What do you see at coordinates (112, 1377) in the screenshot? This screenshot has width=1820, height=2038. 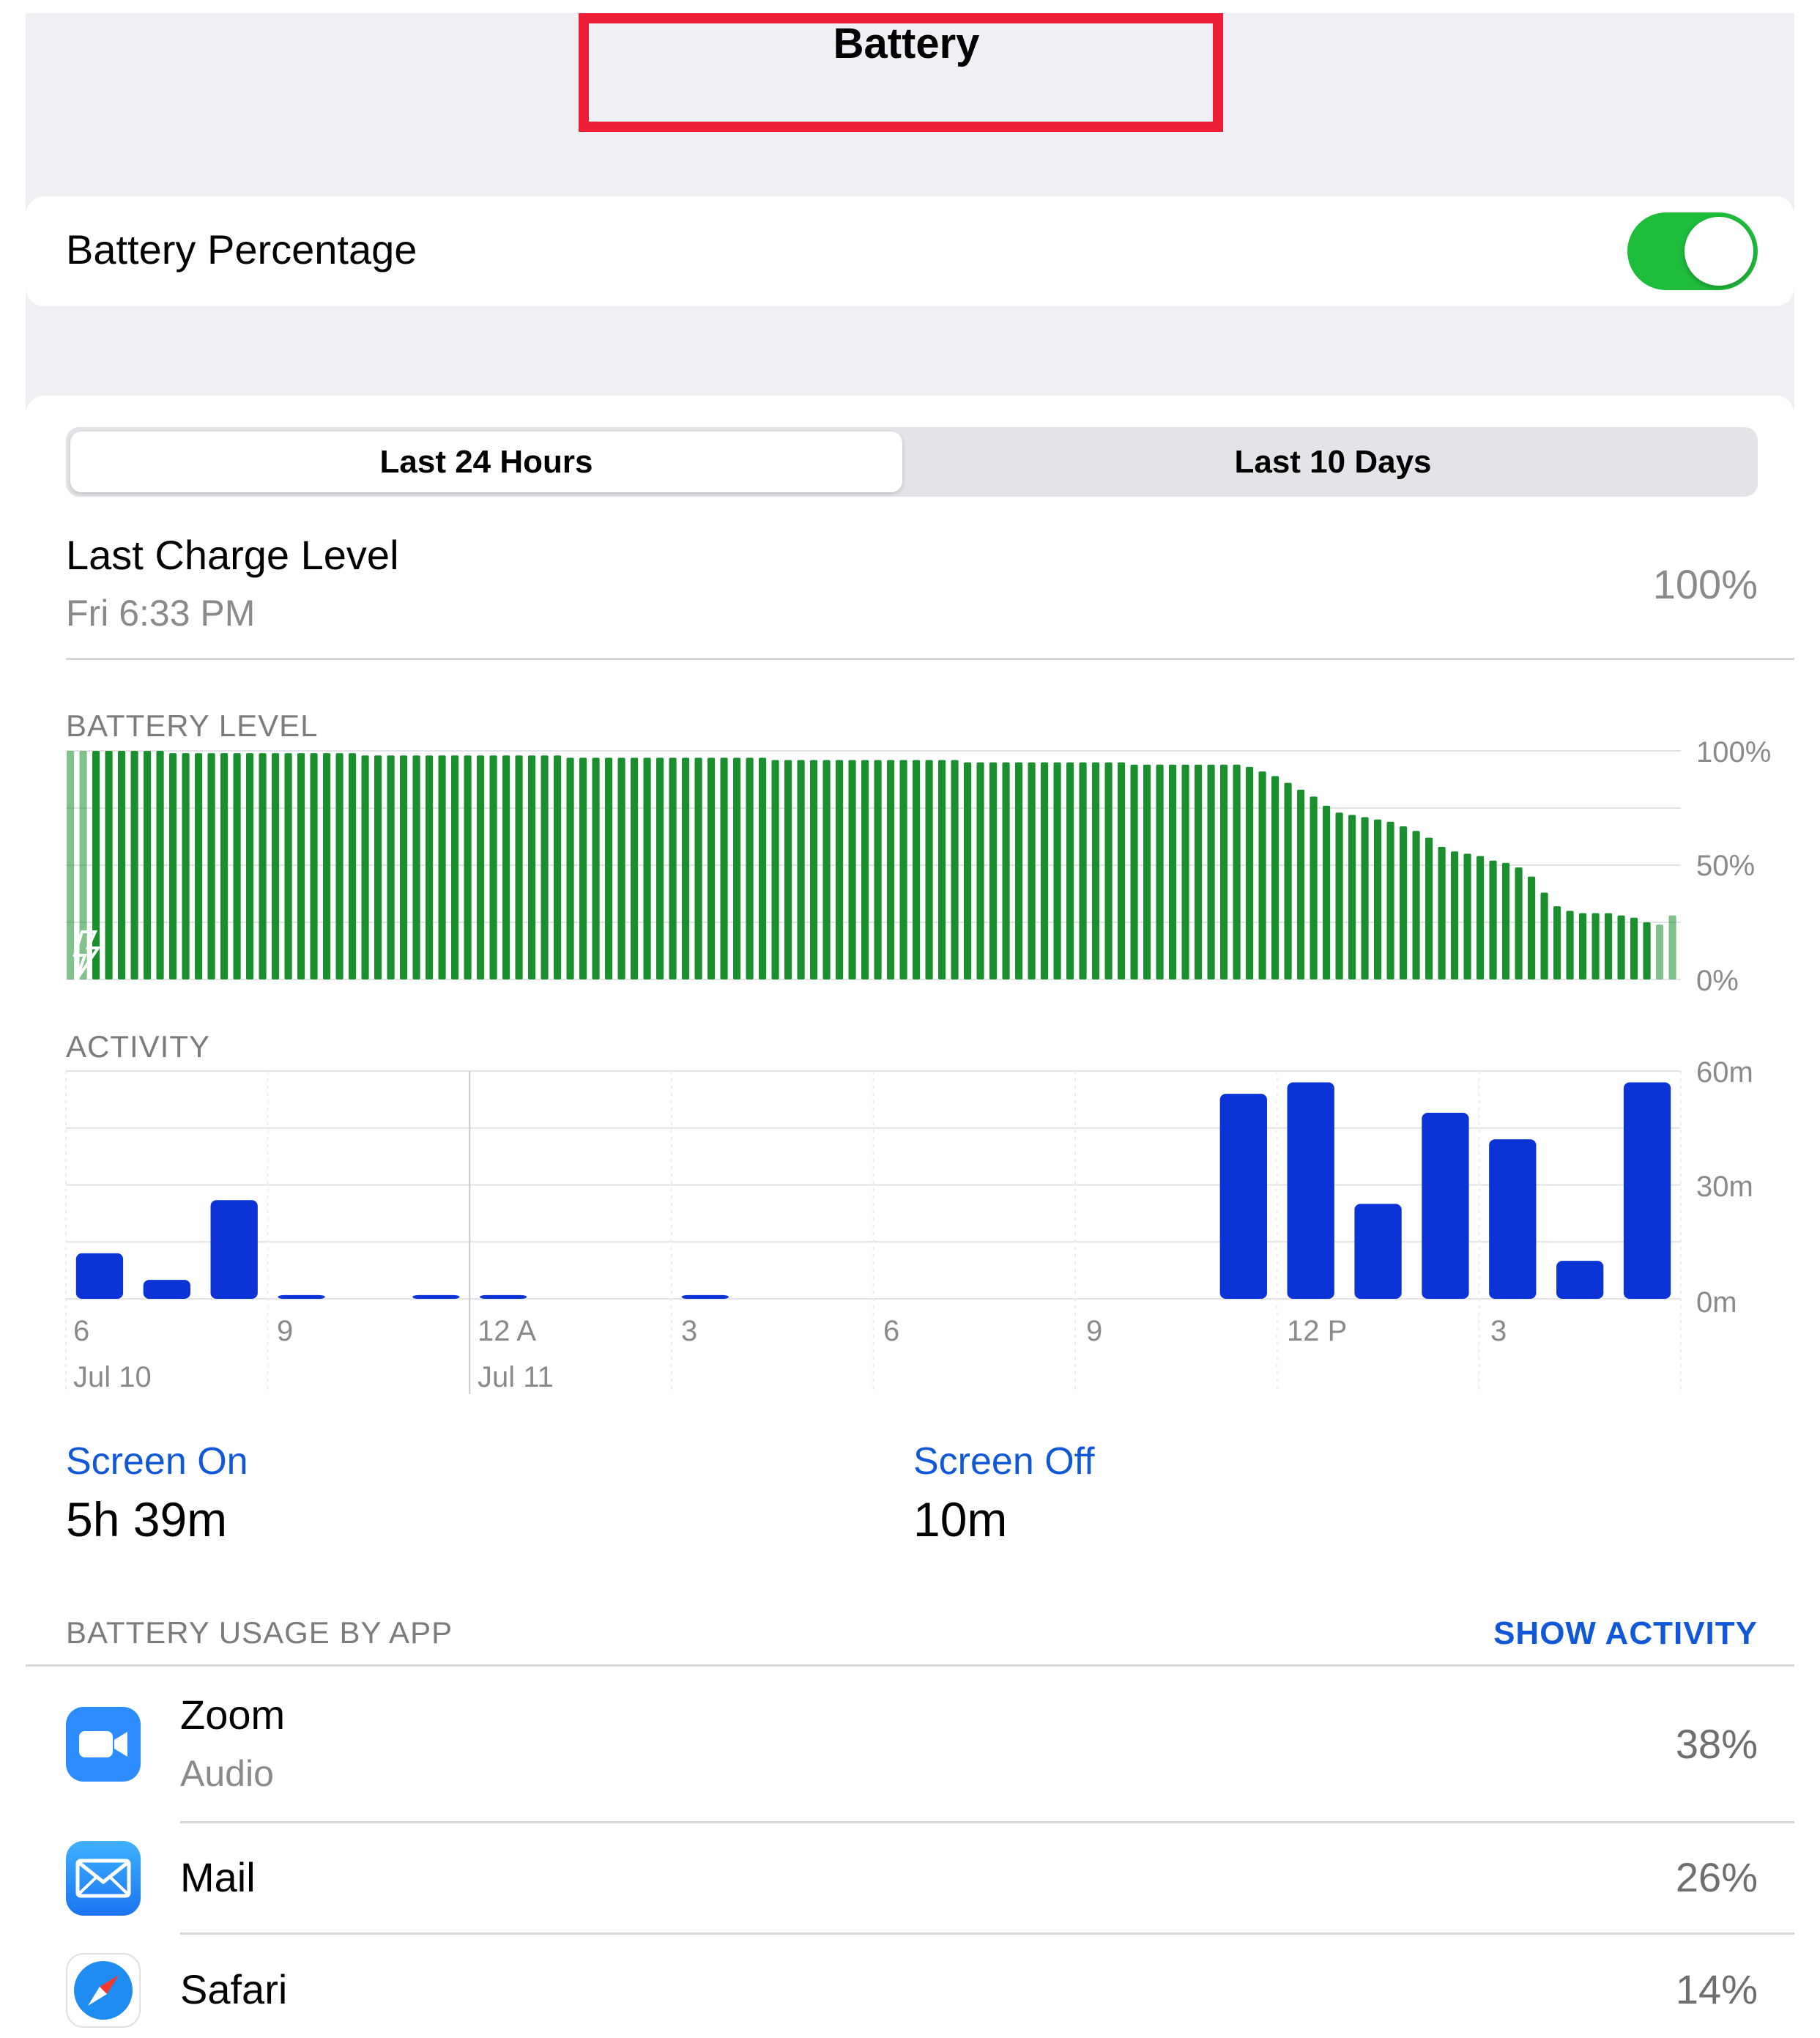 I see `activity-date-label: Jul 10` at bounding box center [112, 1377].